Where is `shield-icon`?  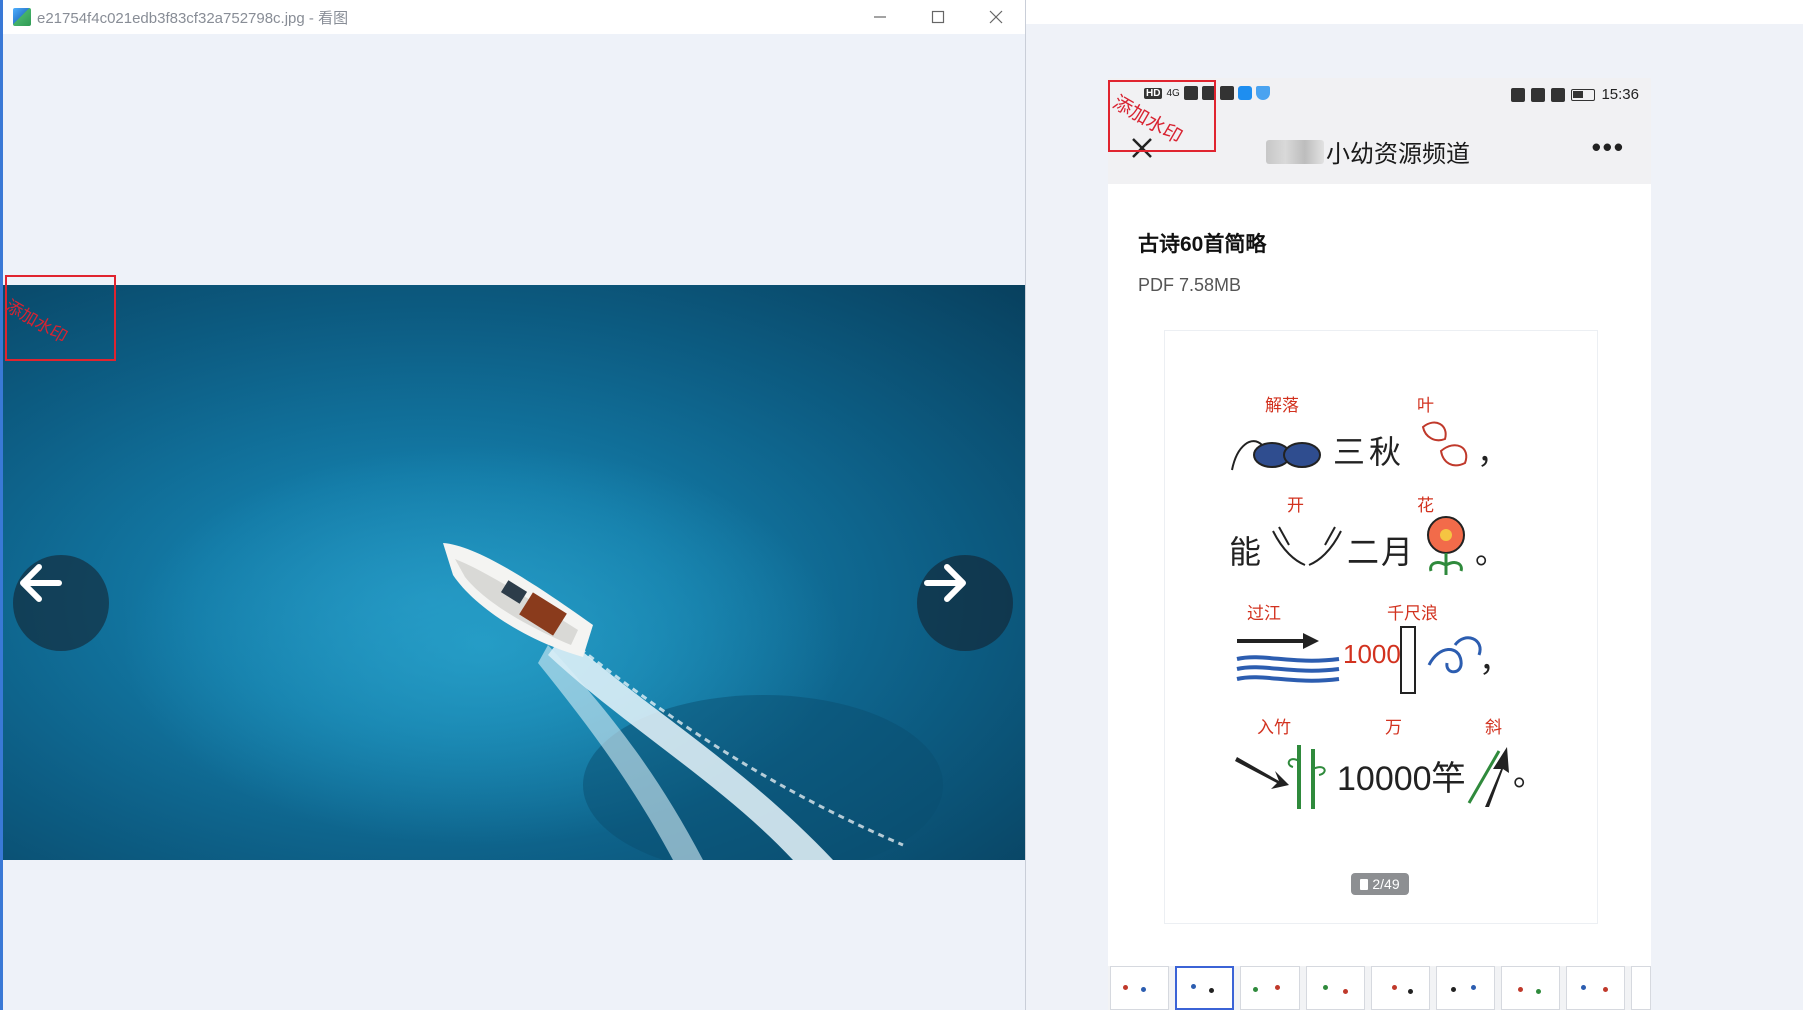
shield-icon is located at coordinates (1262, 93).